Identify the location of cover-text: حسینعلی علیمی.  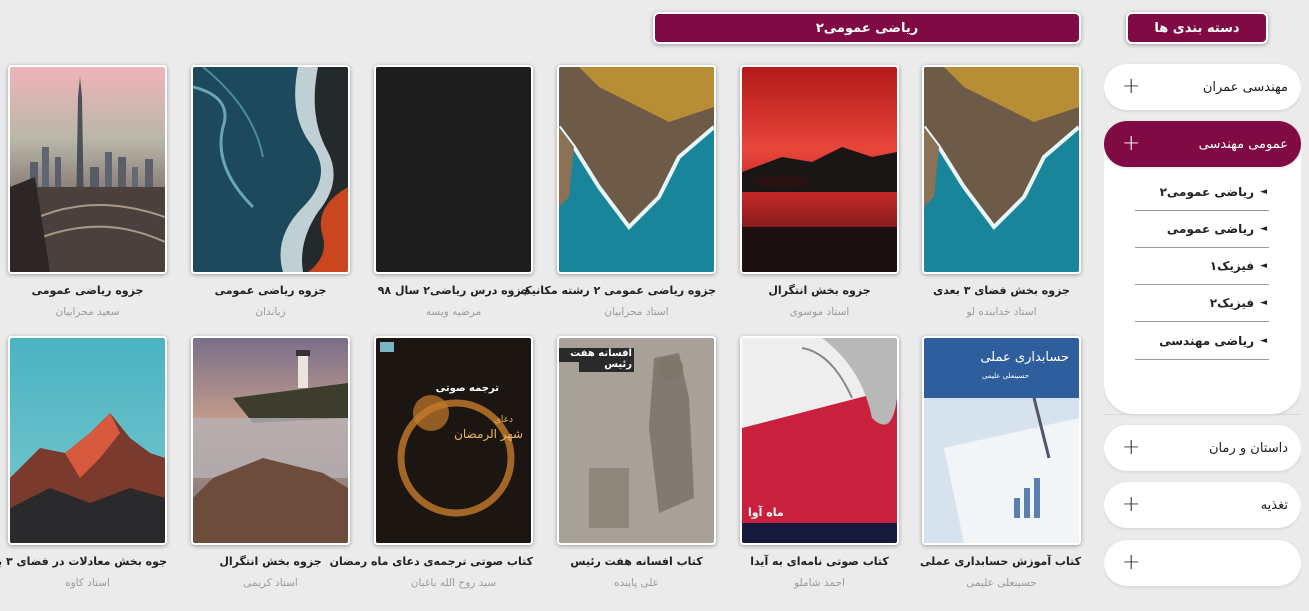
(1005, 376).